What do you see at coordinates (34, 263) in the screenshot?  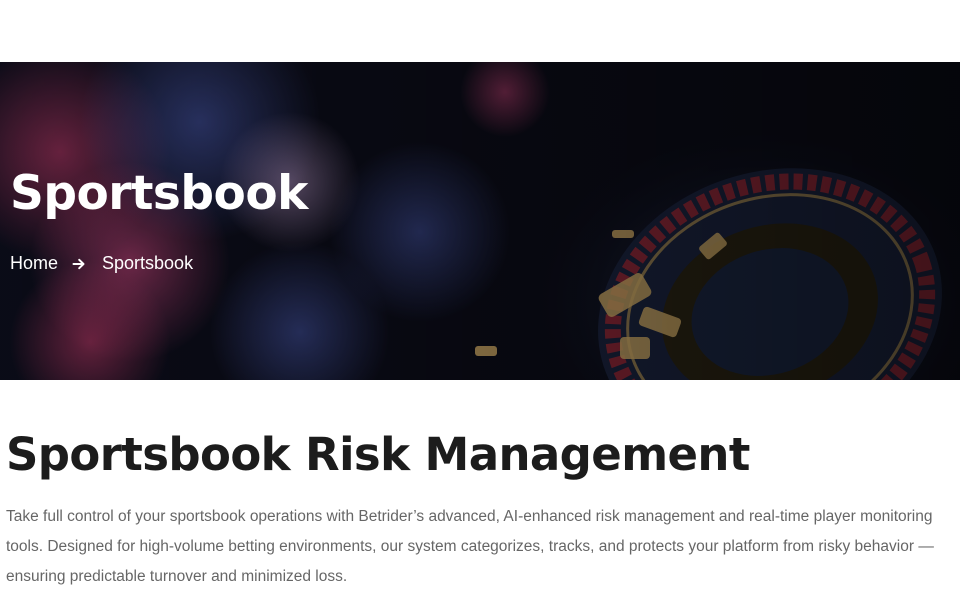 I see `breadcrumb-home-link: Home` at bounding box center [34, 263].